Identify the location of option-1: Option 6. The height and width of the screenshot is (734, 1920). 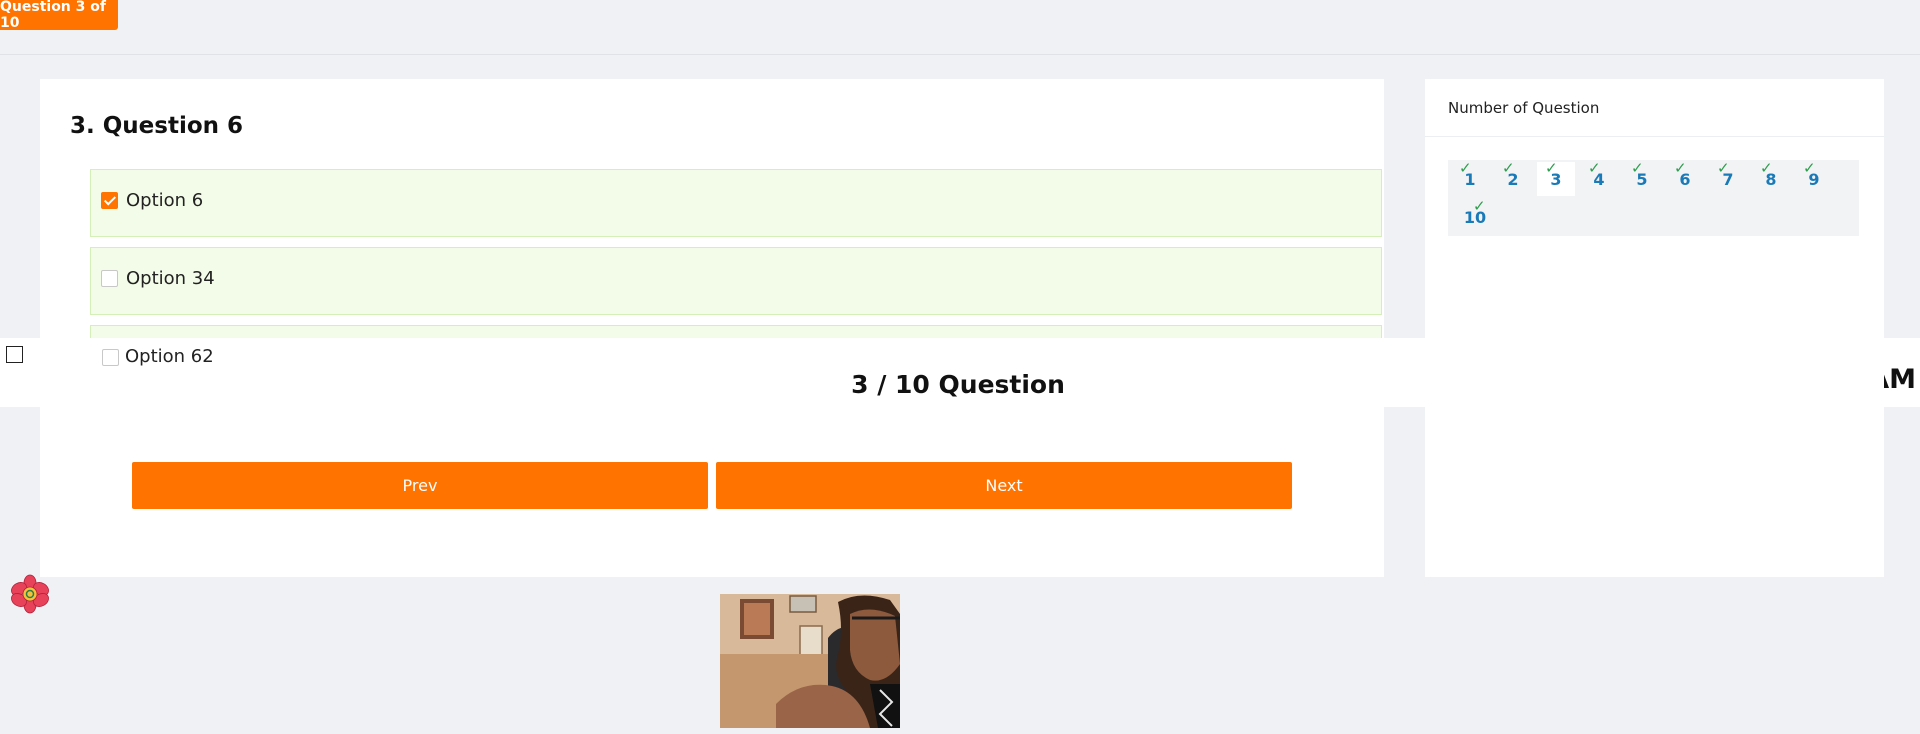
(736, 203).